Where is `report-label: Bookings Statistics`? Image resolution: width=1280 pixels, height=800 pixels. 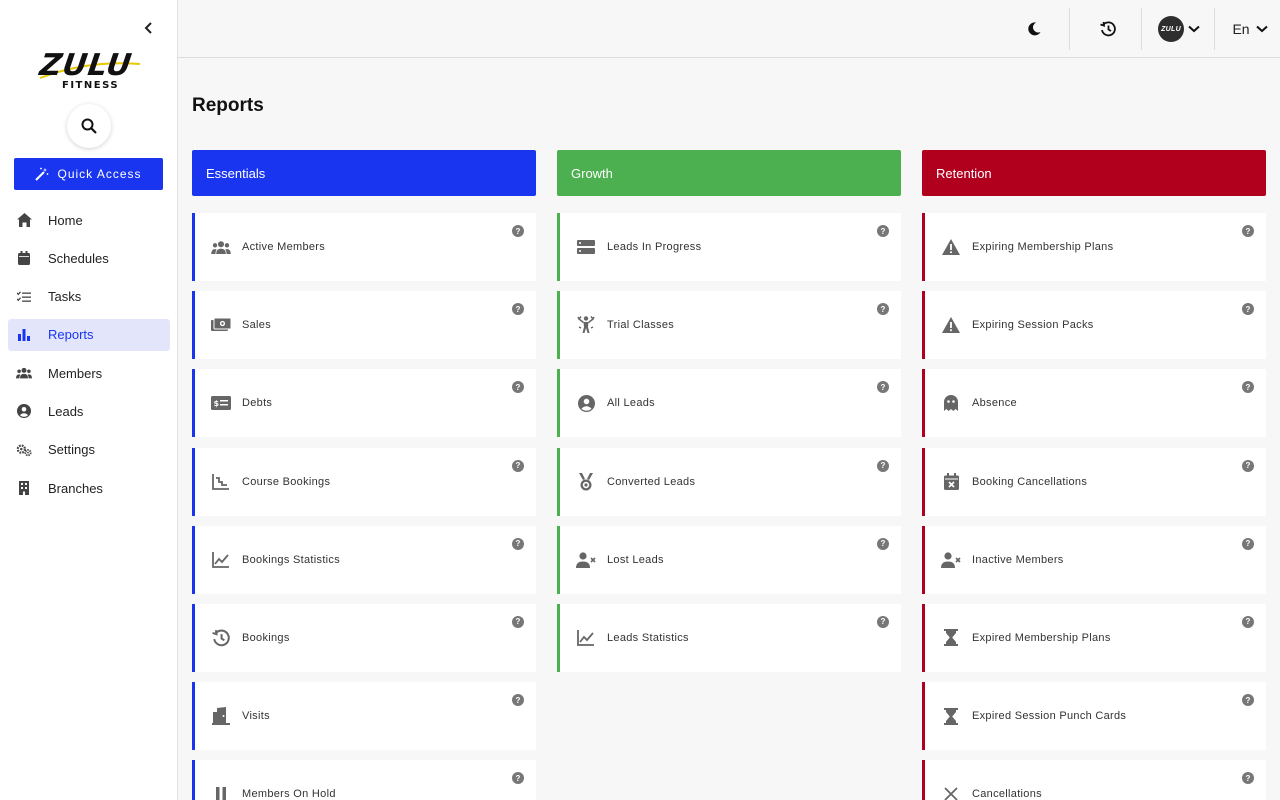
report-label: Bookings Statistics is located at coordinates (291, 559).